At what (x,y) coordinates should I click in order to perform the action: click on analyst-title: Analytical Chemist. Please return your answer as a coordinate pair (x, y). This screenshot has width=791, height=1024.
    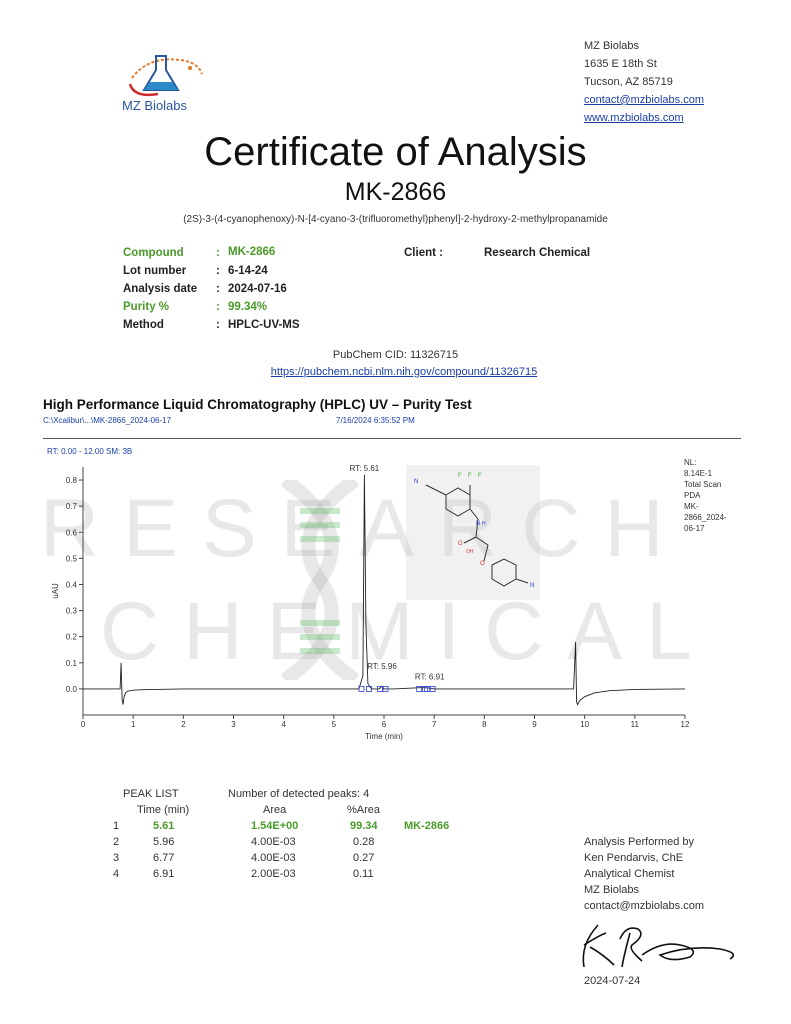
    Looking at the image, I should click on (629, 874).